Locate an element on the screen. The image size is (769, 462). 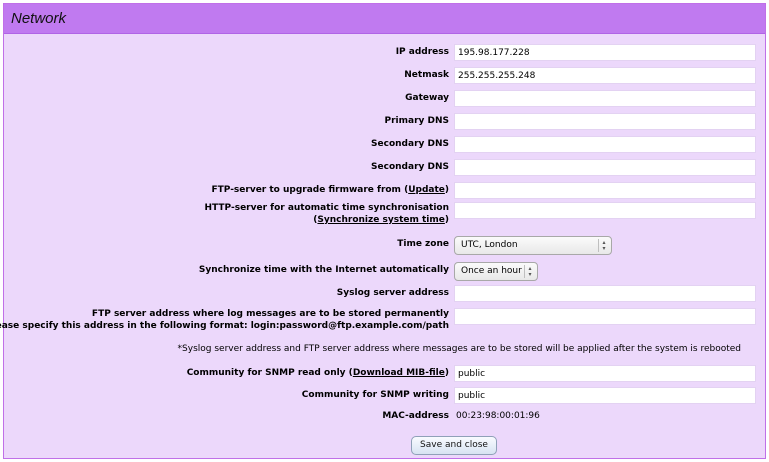
time-zone-selected: UTC, London is located at coordinates (489, 245).